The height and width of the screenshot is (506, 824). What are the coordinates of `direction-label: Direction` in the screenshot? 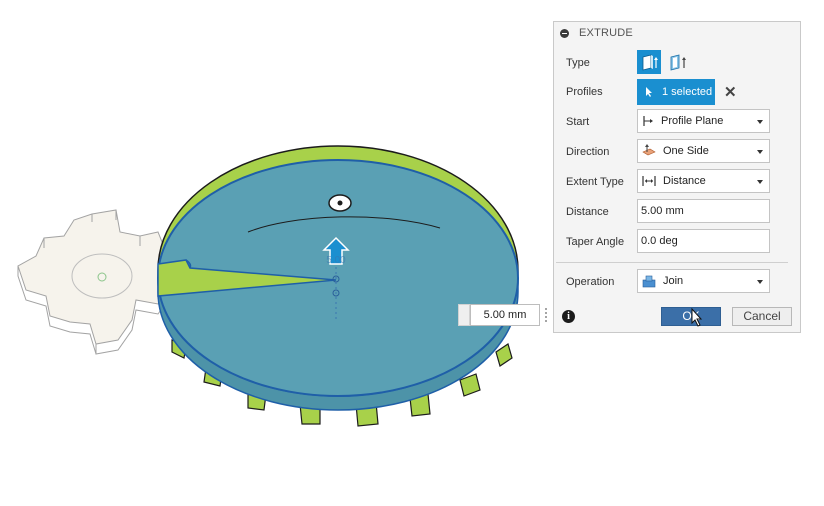 It's located at (588, 152).